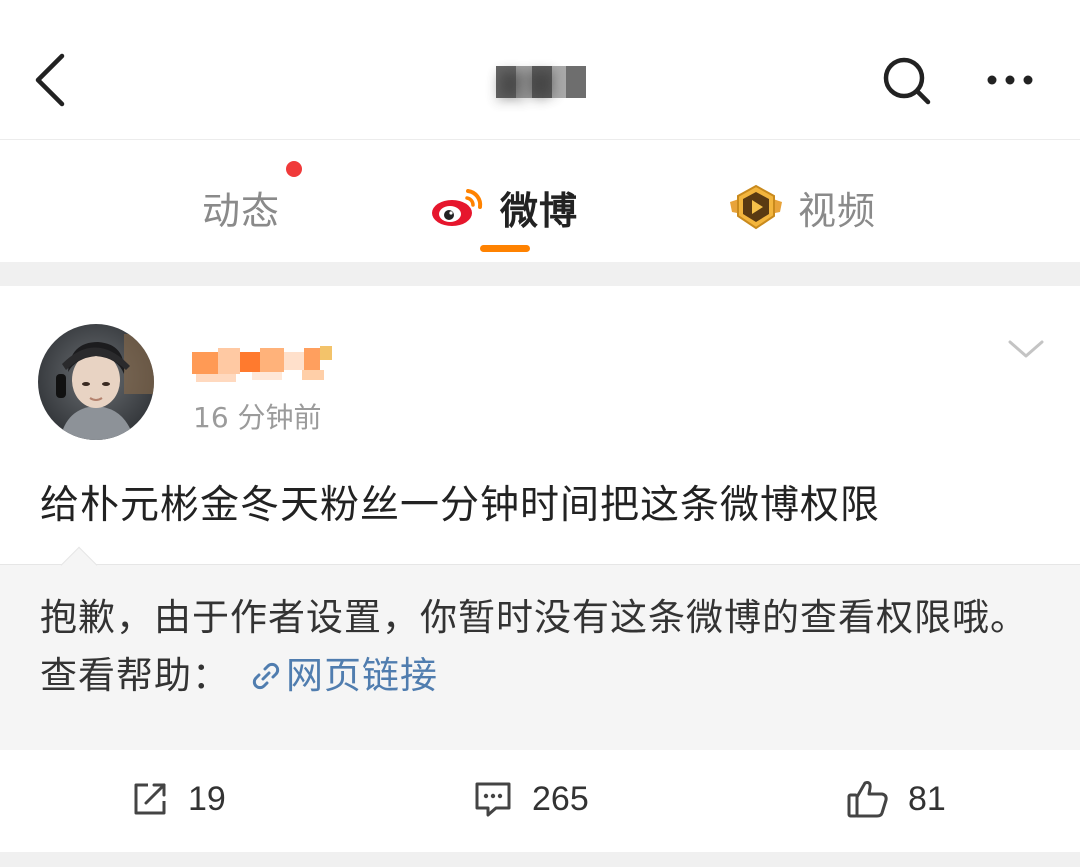 The height and width of the screenshot is (867, 1080). I want to click on bottom-divider, so click(540, 859).